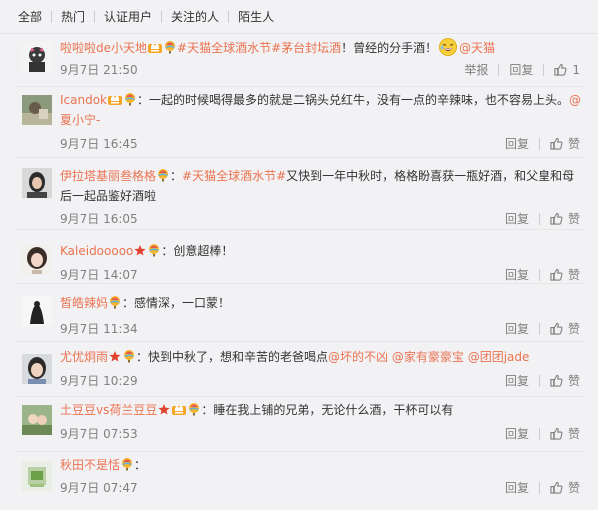  I want to click on username-link: 皙皓辣妈, so click(84, 303).